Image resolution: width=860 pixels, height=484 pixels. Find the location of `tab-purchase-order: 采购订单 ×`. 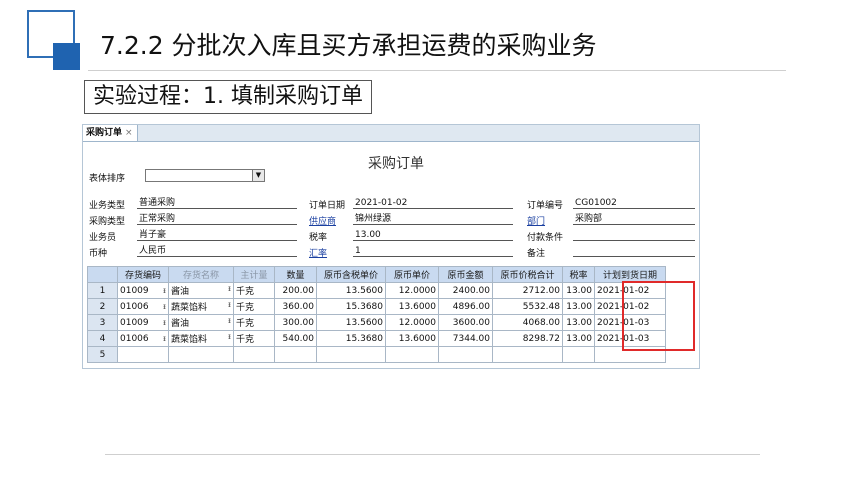

tab-purchase-order: 采购订单 × is located at coordinates (110, 133).